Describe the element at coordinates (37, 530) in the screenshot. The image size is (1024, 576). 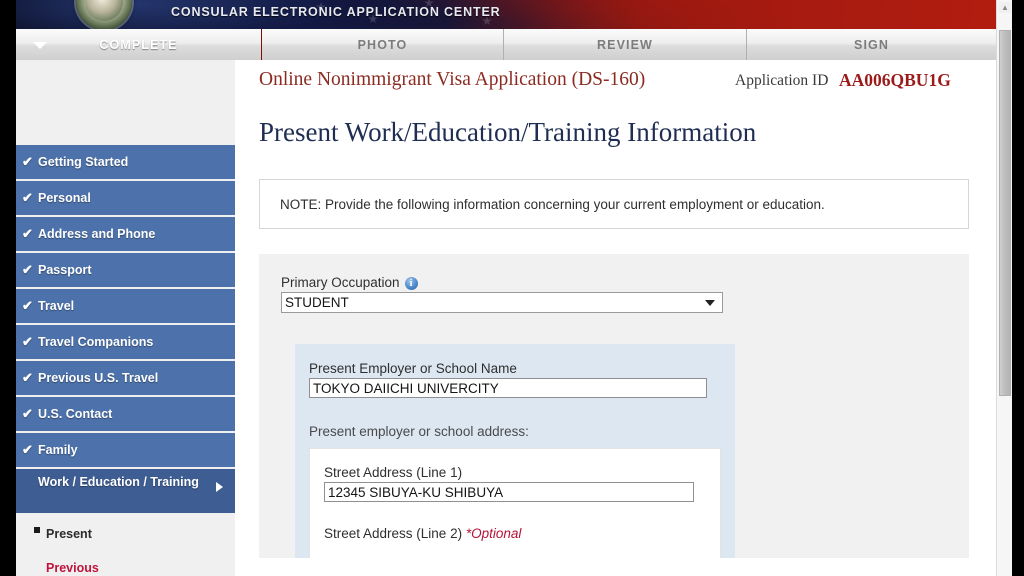
I see `square-bullet-icon` at that location.